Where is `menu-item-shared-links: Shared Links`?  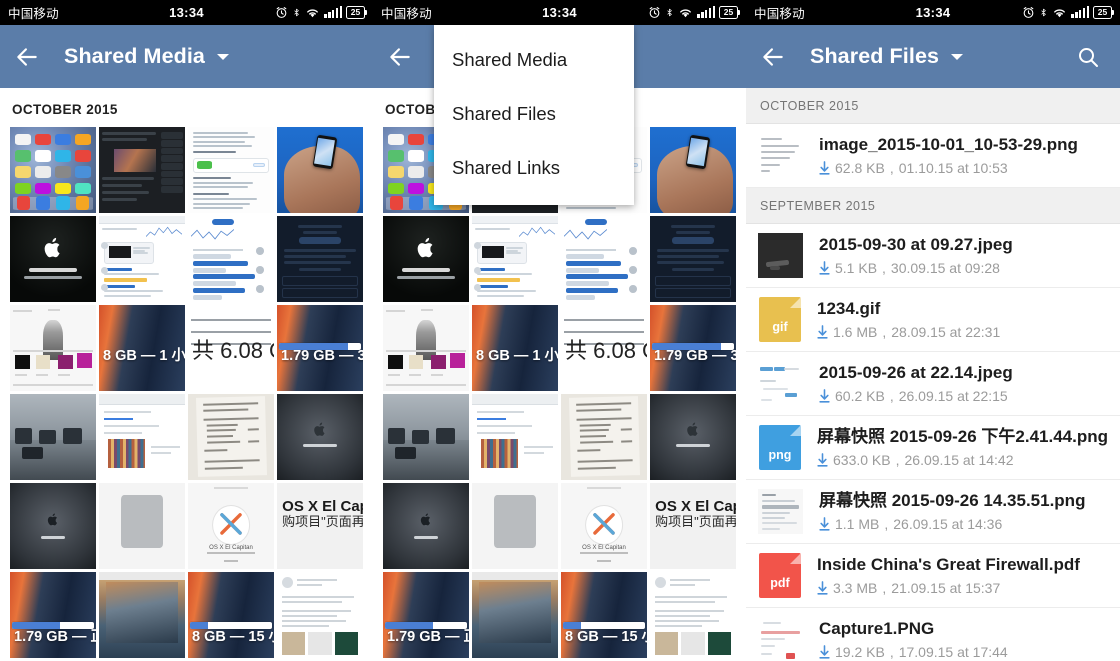
menu-item-shared-links: Shared Links is located at coordinates (534, 168).